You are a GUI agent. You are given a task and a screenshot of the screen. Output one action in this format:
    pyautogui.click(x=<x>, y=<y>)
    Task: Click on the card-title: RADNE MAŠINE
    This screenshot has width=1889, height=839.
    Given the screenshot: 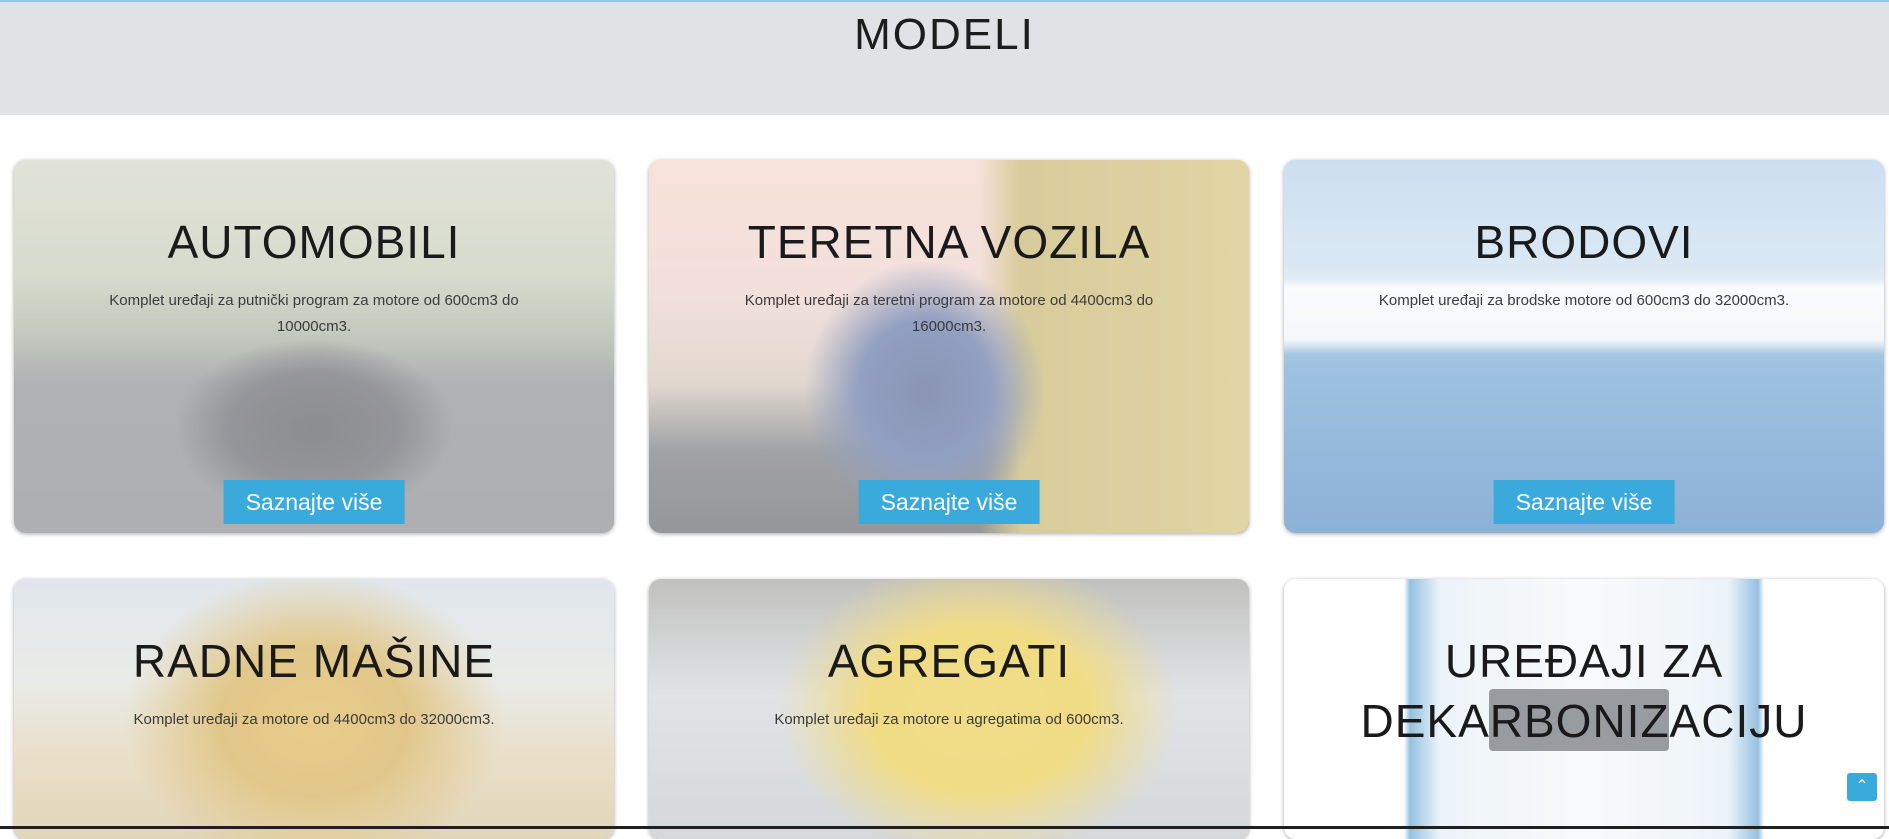 What is the action you would take?
    pyautogui.click(x=314, y=661)
    